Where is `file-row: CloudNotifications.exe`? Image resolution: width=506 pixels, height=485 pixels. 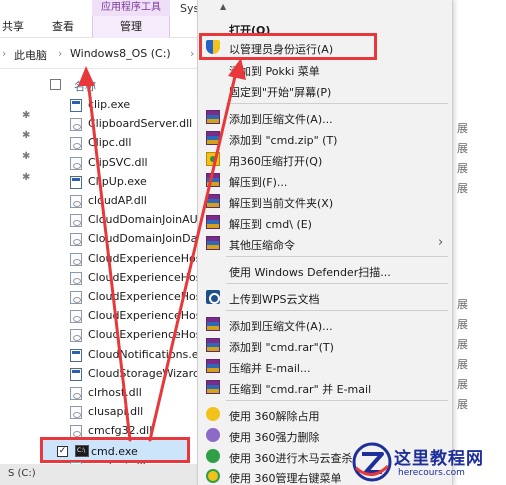
file-row: CloudNotifications.exe is located at coordinates (133, 355).